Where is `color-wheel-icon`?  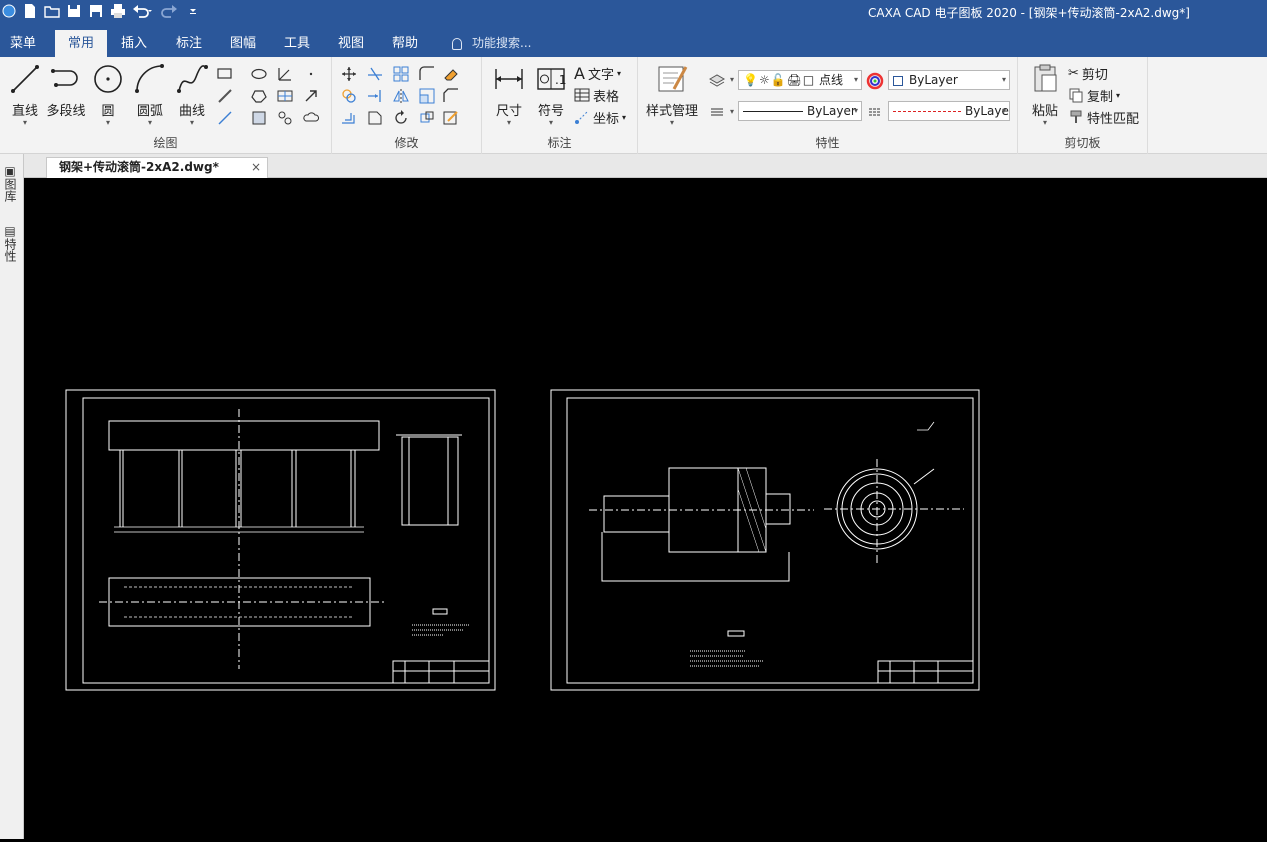
color-wheel-icon is located at coordinates (875, 81).